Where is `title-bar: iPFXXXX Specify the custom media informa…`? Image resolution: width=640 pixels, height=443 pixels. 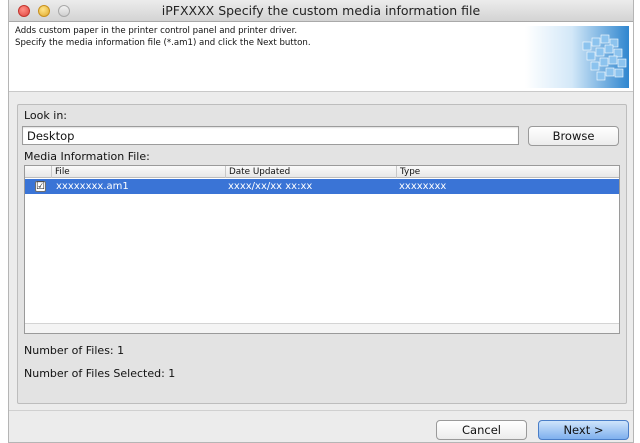
title-bar: iPFXXXX Specify the custom media informa… is located at coordinates (321, 11).